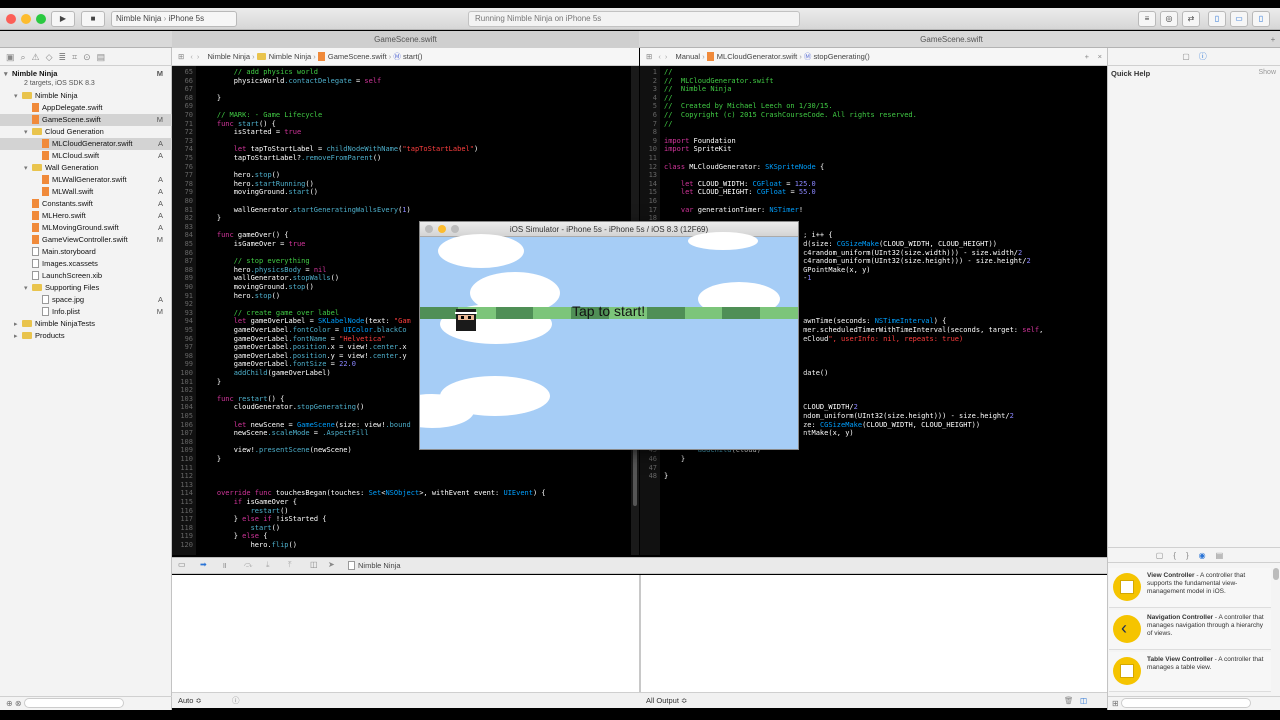  I want to click on navigator-item: Main.storyboard, so click(86, 252).